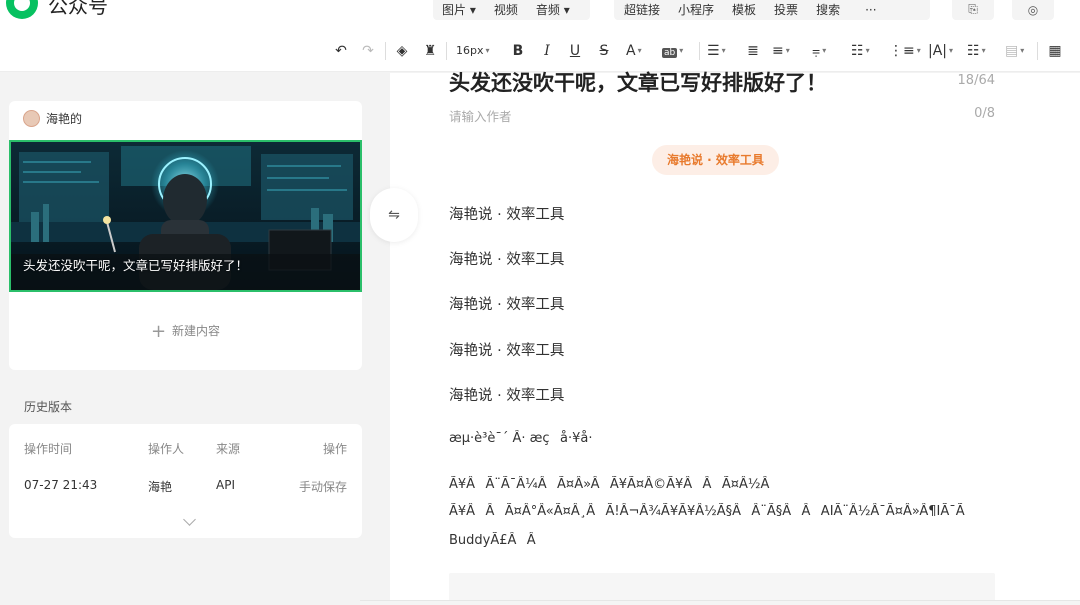 The height and width of the screenshot is (605, 1080). Describe the element at coordinates (334, 449) in the screenshot. I see `header-action: 操作` at that location.